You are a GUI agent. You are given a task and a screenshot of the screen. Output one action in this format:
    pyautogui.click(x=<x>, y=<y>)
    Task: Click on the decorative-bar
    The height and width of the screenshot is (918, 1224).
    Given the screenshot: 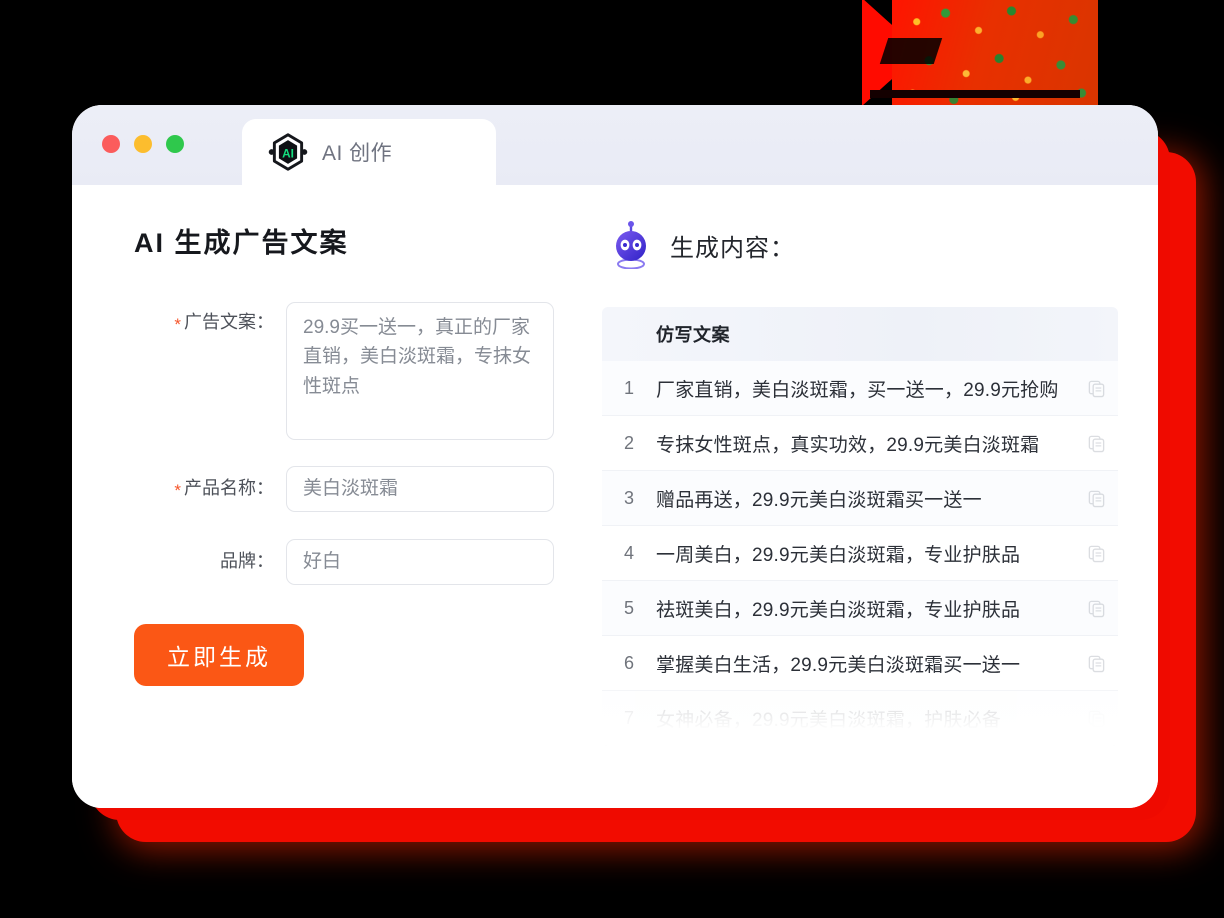 What is the action you would take?
    pyautogui.click(x=975, y=94)
    